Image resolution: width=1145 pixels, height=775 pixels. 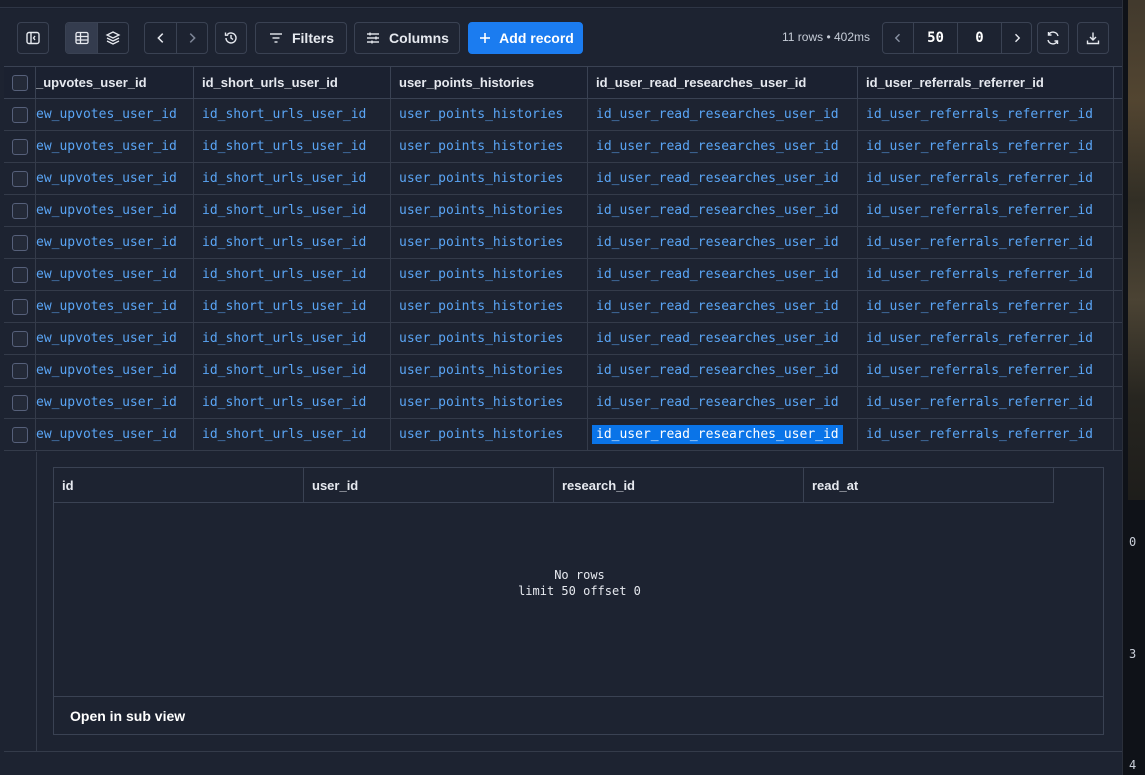 What do you see at coordinates (979, 38) in the screenshot?
I see `offset-input: 0` at bounding box center [979, 38].